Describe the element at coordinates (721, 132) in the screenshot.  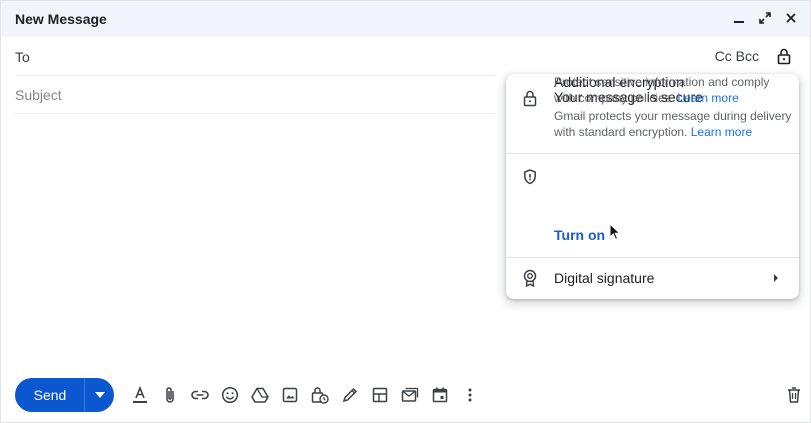
I see `secure-learn-more-link: Learn more` at that location.